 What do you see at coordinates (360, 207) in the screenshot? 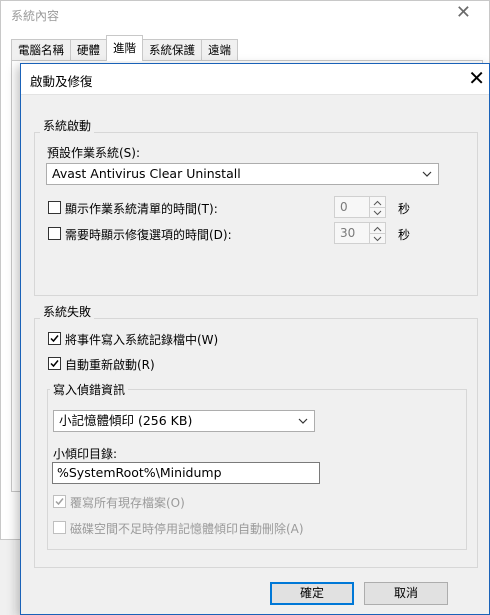
I see `show-os-list-seconds-spinner: 0` at bounding box center [360, 207].